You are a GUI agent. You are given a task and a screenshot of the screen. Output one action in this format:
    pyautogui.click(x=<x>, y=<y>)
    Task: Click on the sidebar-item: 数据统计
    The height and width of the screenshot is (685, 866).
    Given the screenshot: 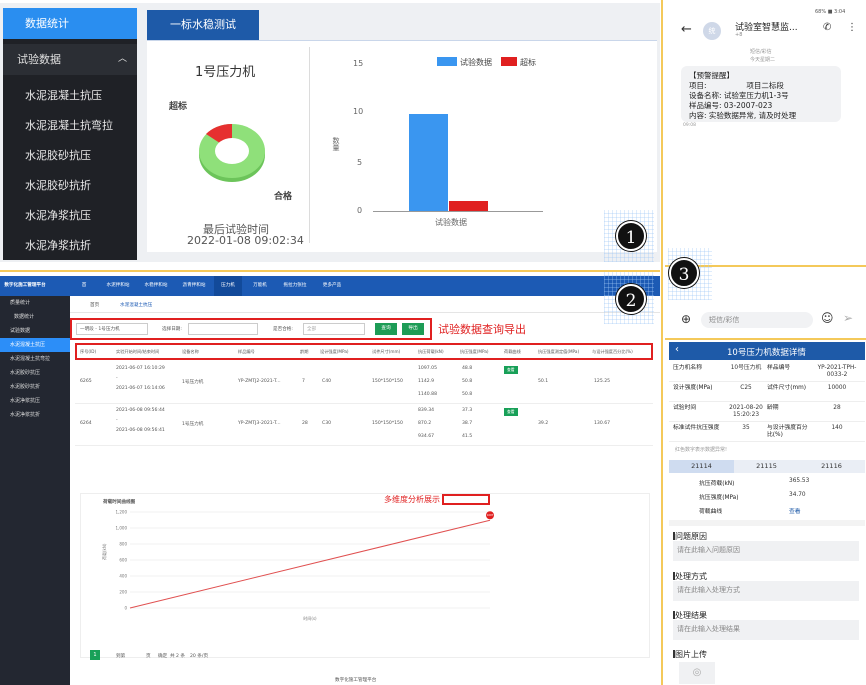 What is the action you would take?
    pyautogui.click(x=35, y=317)
    